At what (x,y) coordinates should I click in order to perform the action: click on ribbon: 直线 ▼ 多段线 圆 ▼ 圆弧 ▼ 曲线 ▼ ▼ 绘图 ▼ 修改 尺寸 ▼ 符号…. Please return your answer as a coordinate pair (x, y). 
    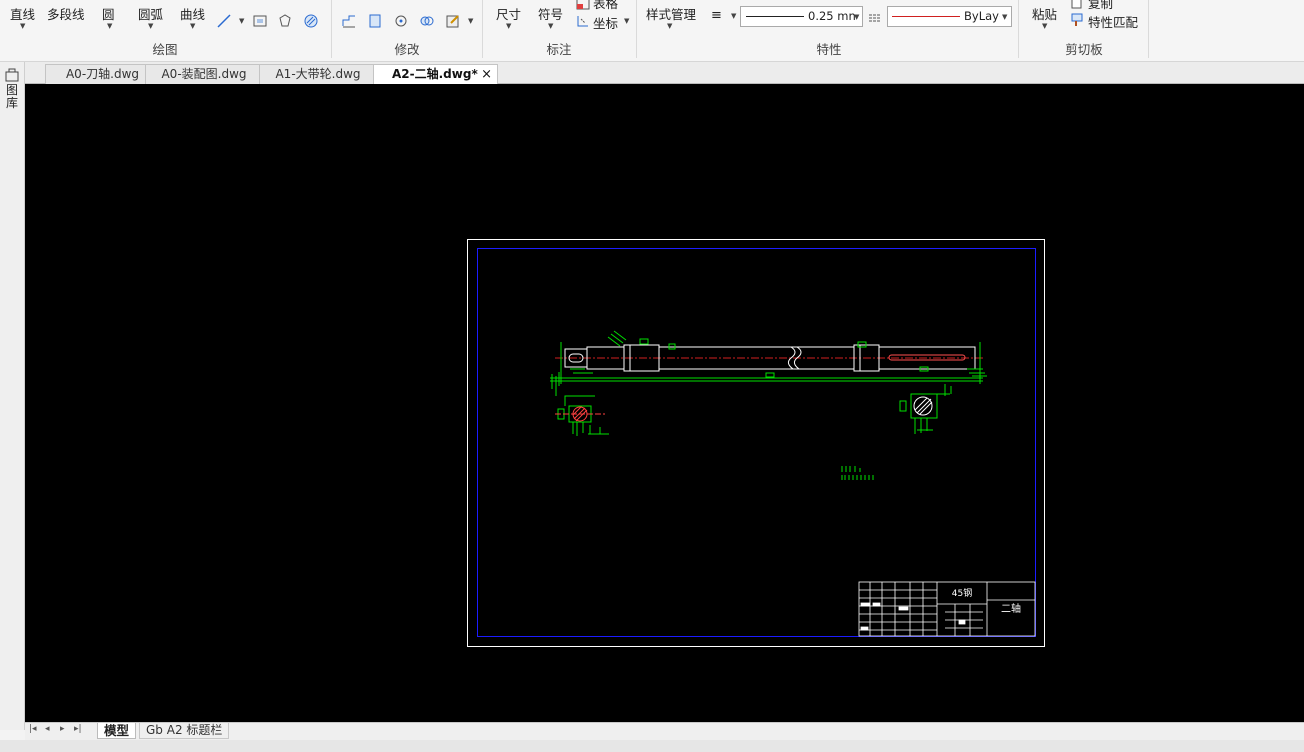
    Looking at the image, I should click on (652, 31).